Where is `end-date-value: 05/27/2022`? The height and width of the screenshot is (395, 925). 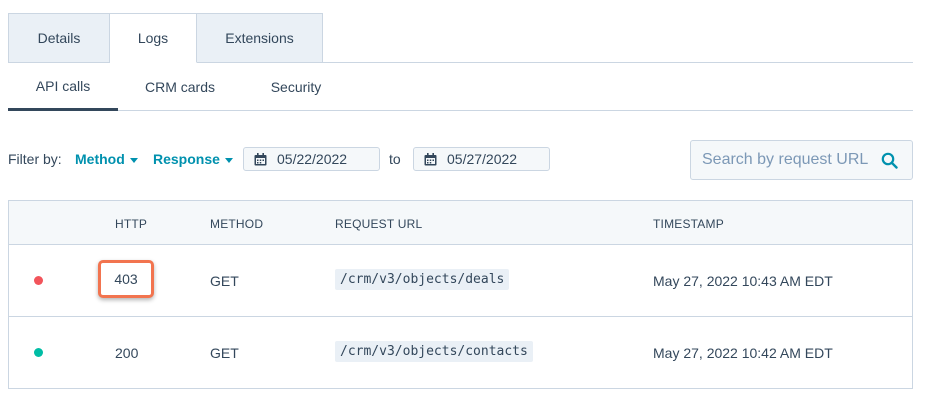 end-date-value: 05/27/2022 is located at coordinates (482, 159).